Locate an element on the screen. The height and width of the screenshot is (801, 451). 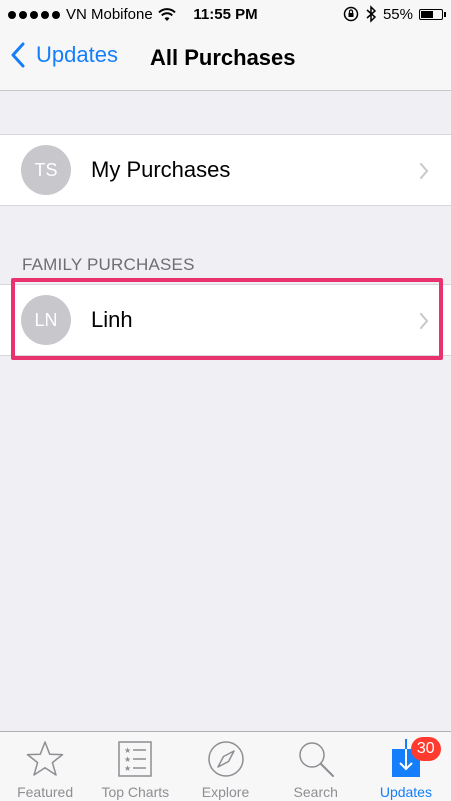
back-button: Updates is located at coordinates (64, 55).